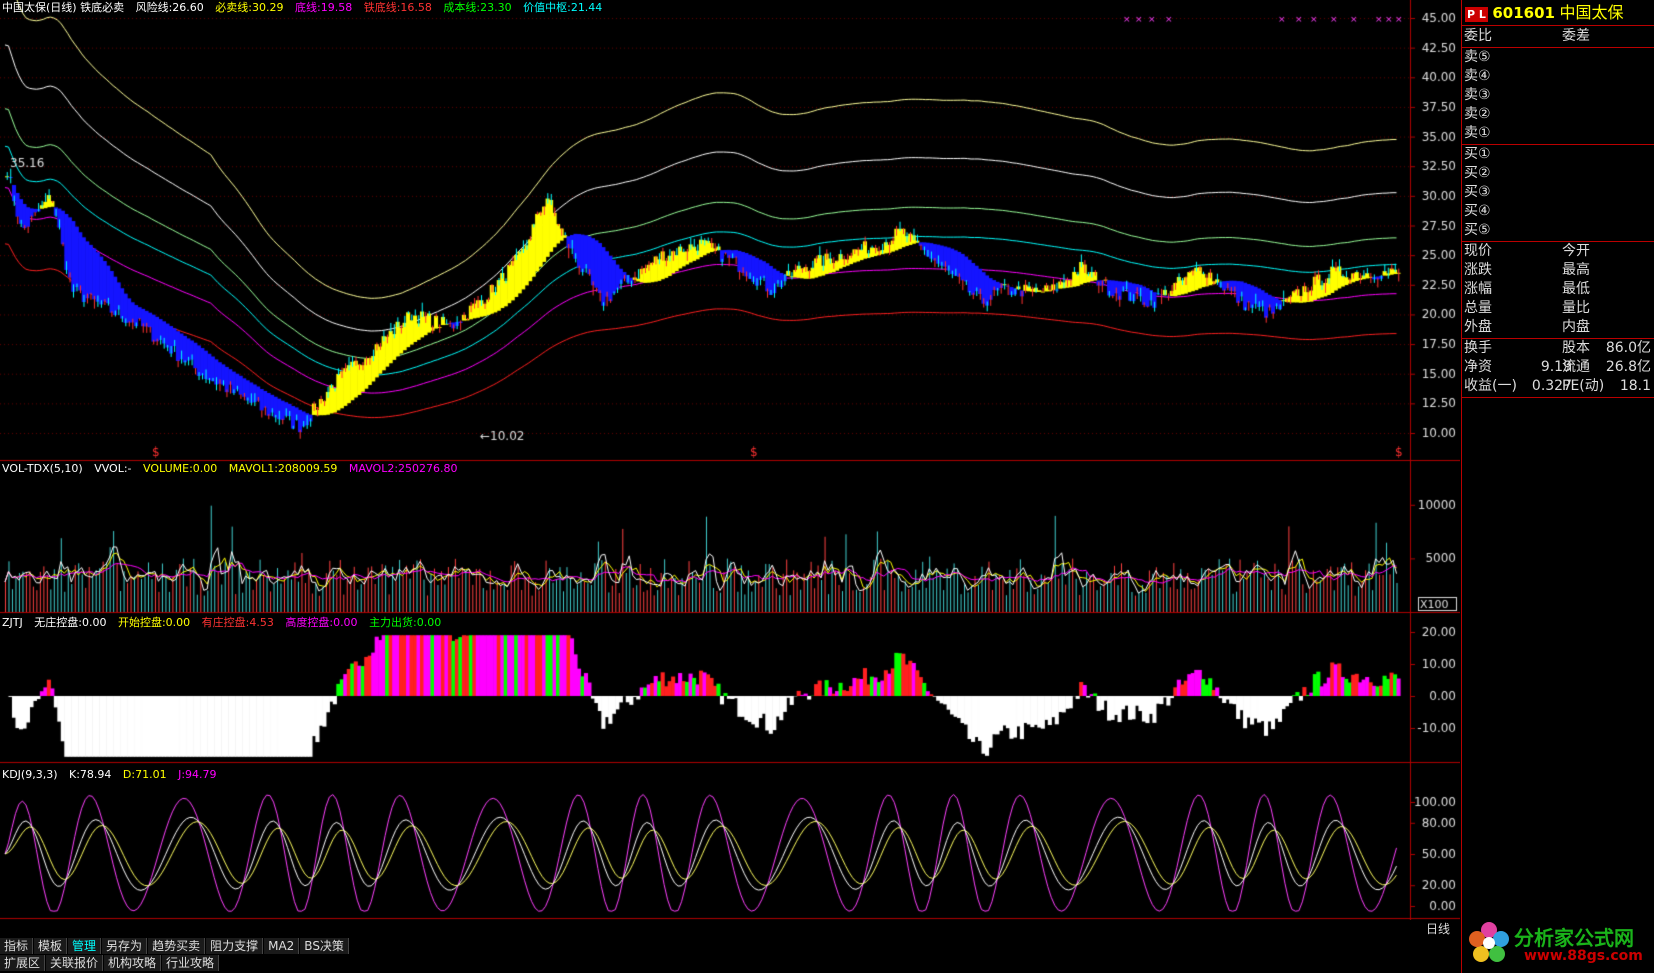  Describe the element at coordinates (1477, 133) in the screenshot. I see `sell-label: 卖①` at that location.